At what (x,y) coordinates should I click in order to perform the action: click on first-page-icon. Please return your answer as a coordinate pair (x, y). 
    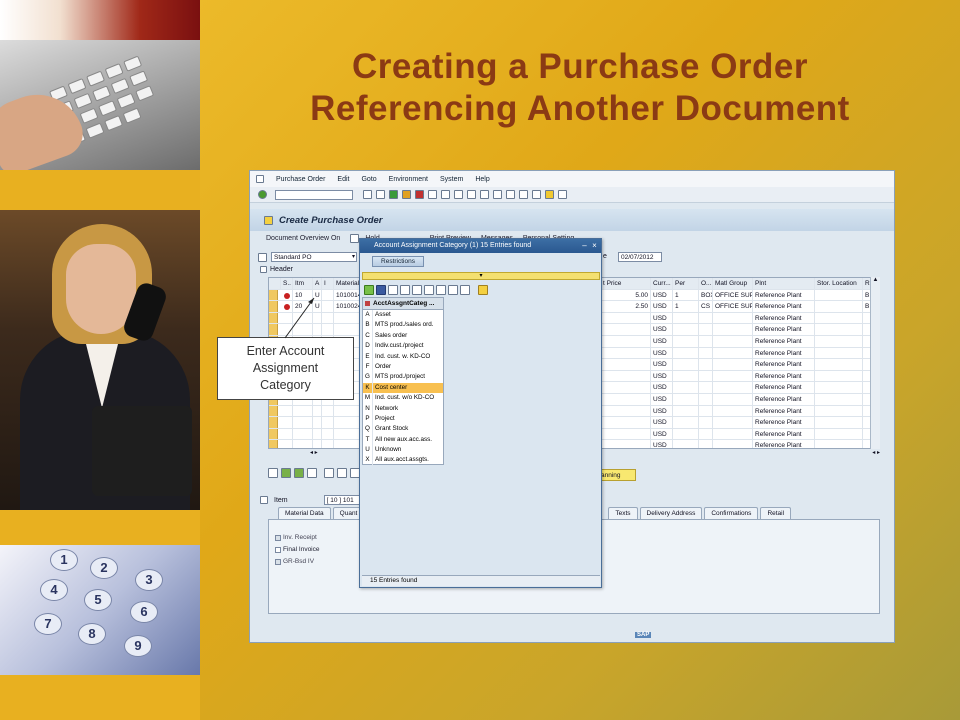
    Looking at the image, I should click on (471, 194).